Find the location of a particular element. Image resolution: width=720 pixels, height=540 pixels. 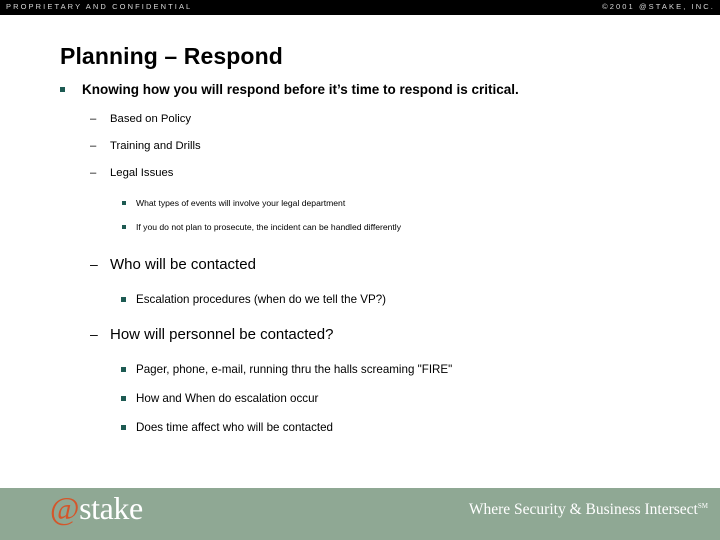

service-mark: SM is located at coordinates (702, 505).